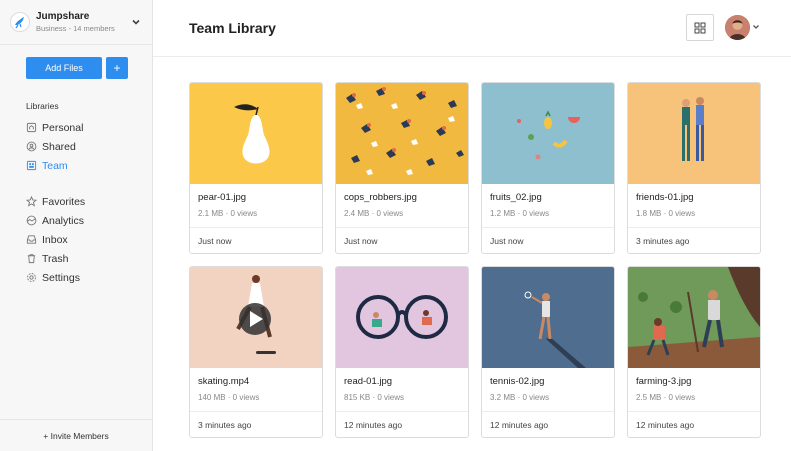 The width and height of the screenshot is (791, 451). What do you see at coordinates (31, 259) in the screenshot?
I see `trash-icon` at bounding box center [31, 259].